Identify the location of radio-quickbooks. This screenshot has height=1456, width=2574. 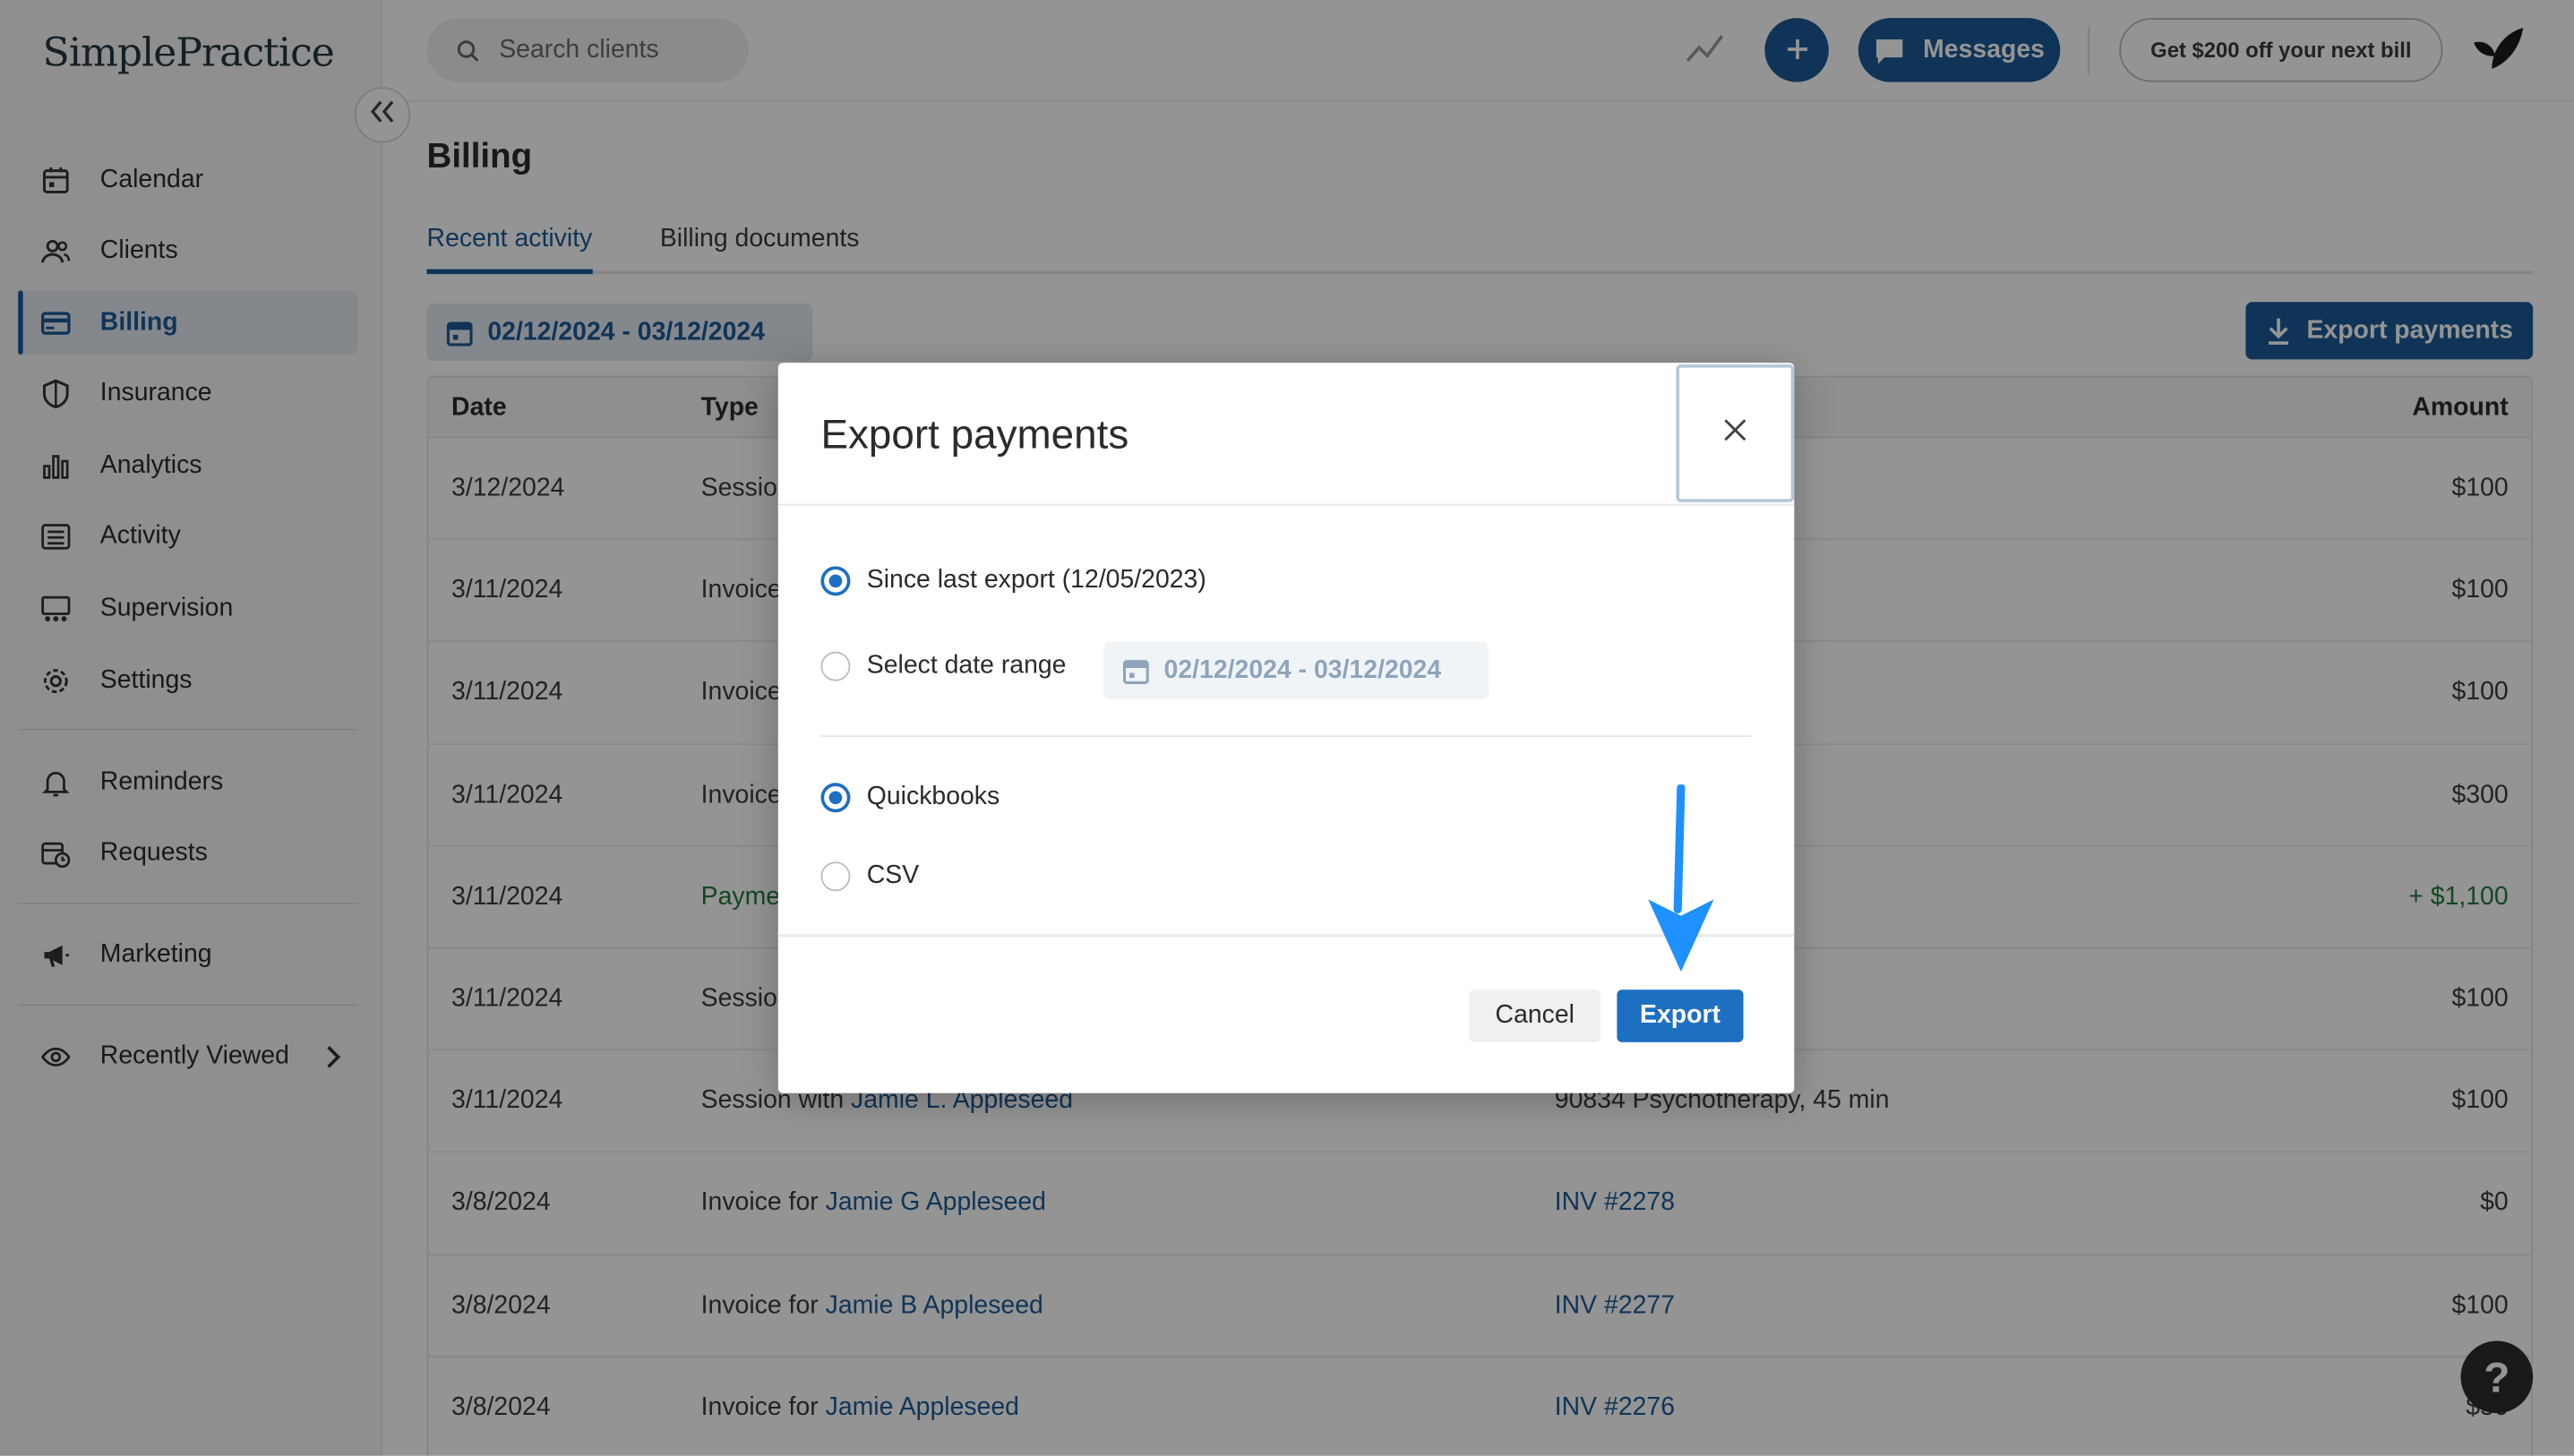
(835, 798).